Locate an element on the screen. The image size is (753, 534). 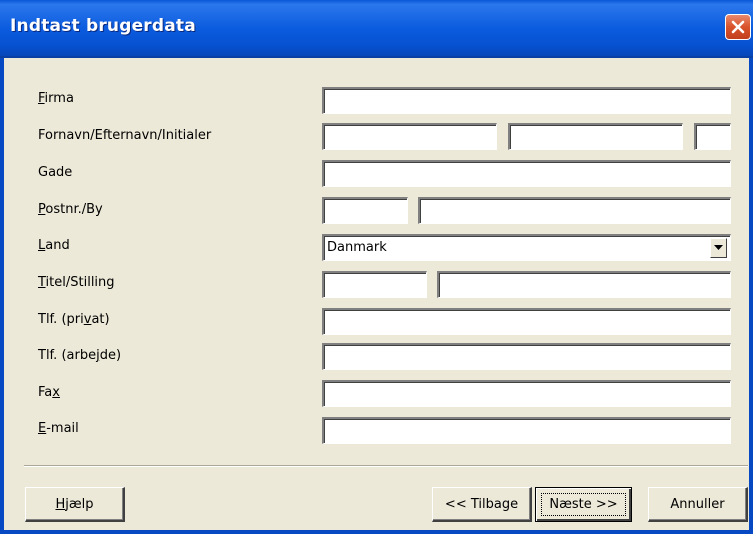
fornavn-input is located at coordinates (409, 136).